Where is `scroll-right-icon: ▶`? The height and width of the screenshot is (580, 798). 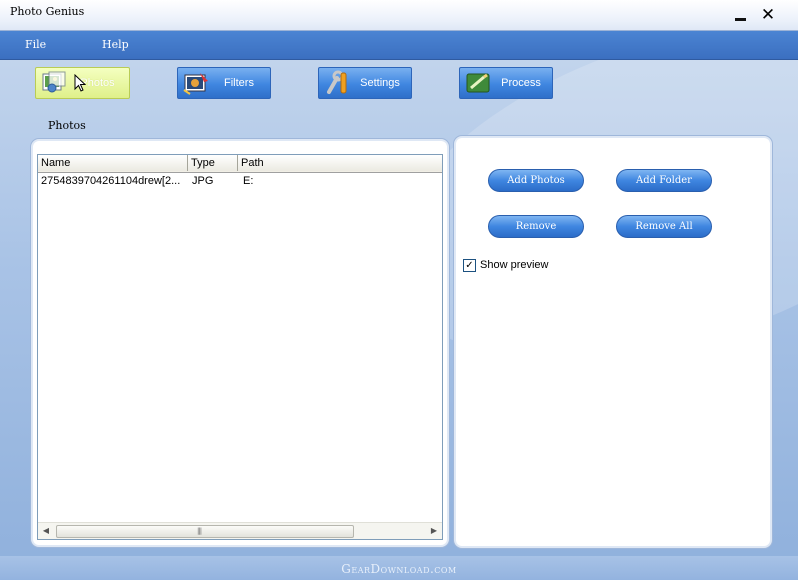
scroll-right-icon: ▶ is located at coordinates (434, 531).